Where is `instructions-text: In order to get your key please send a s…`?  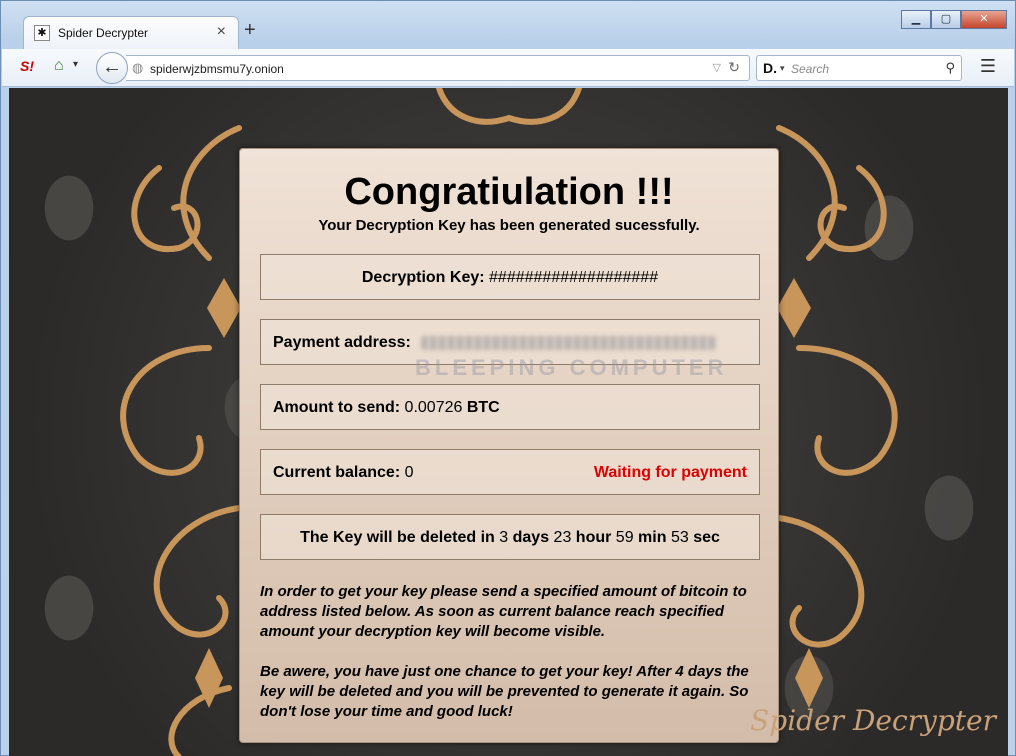 instructions-text: In order to get your key please send a s… is located at coordinates (503, 611).